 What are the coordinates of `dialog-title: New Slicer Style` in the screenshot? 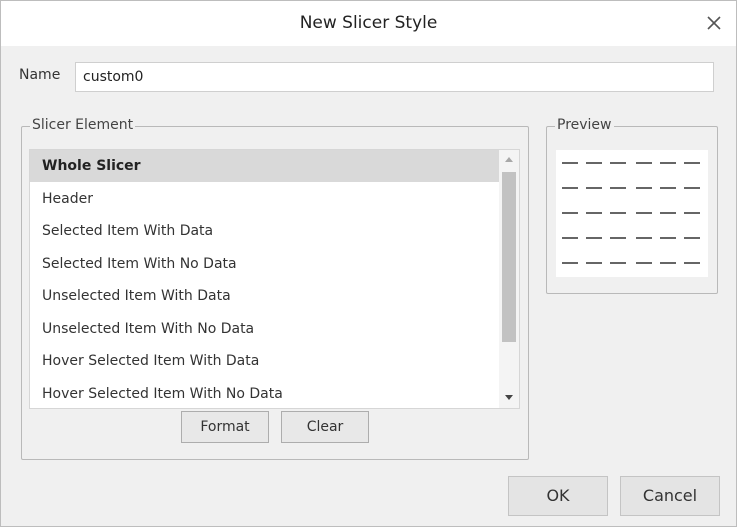 It's located at (368, 23).